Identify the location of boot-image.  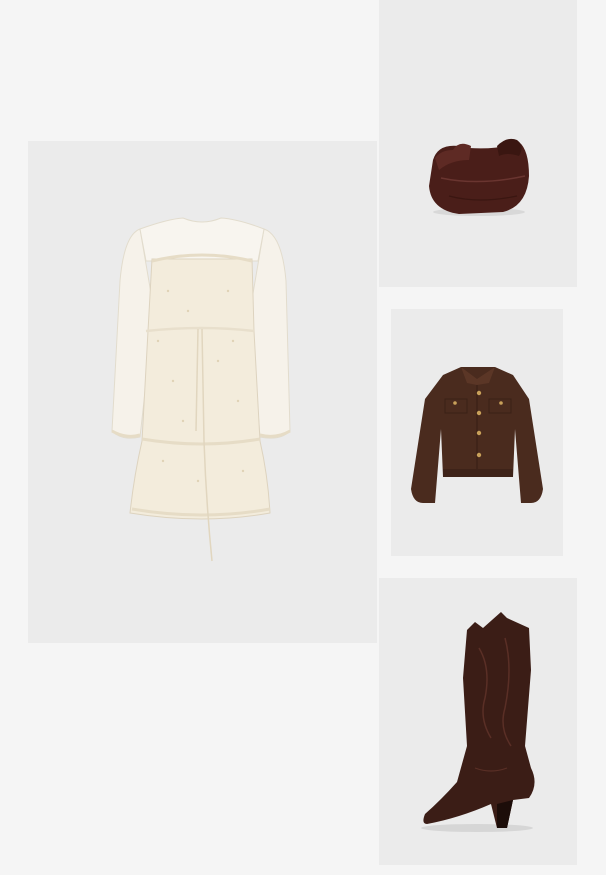
(478, 722).